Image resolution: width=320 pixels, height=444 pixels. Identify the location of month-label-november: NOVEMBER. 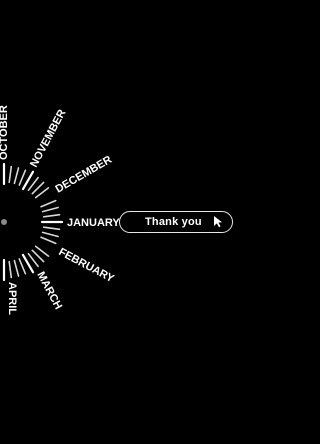
(48, 139).